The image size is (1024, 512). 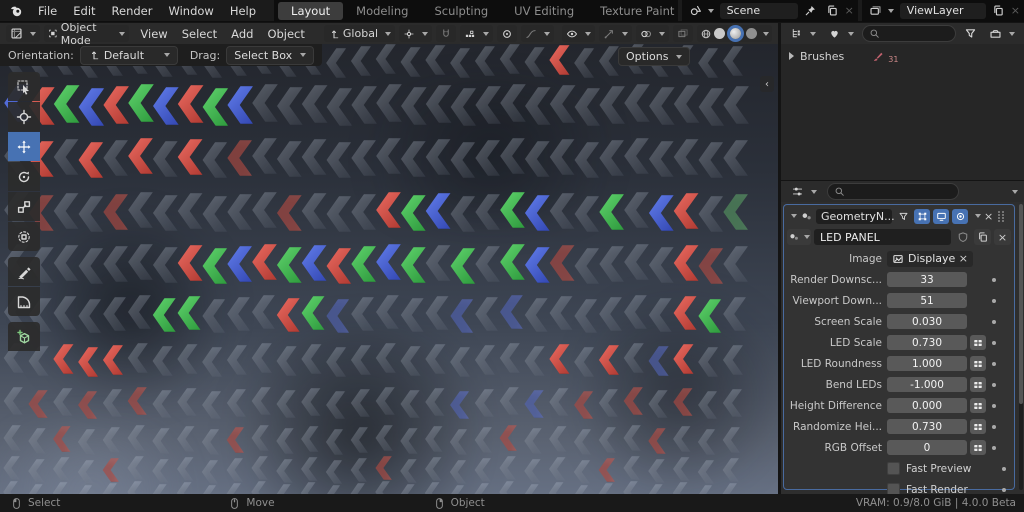 What do you see at coordinates (24, 271) in the screenshot?
I see `tool-annotate` at bounding box center [24, 271].